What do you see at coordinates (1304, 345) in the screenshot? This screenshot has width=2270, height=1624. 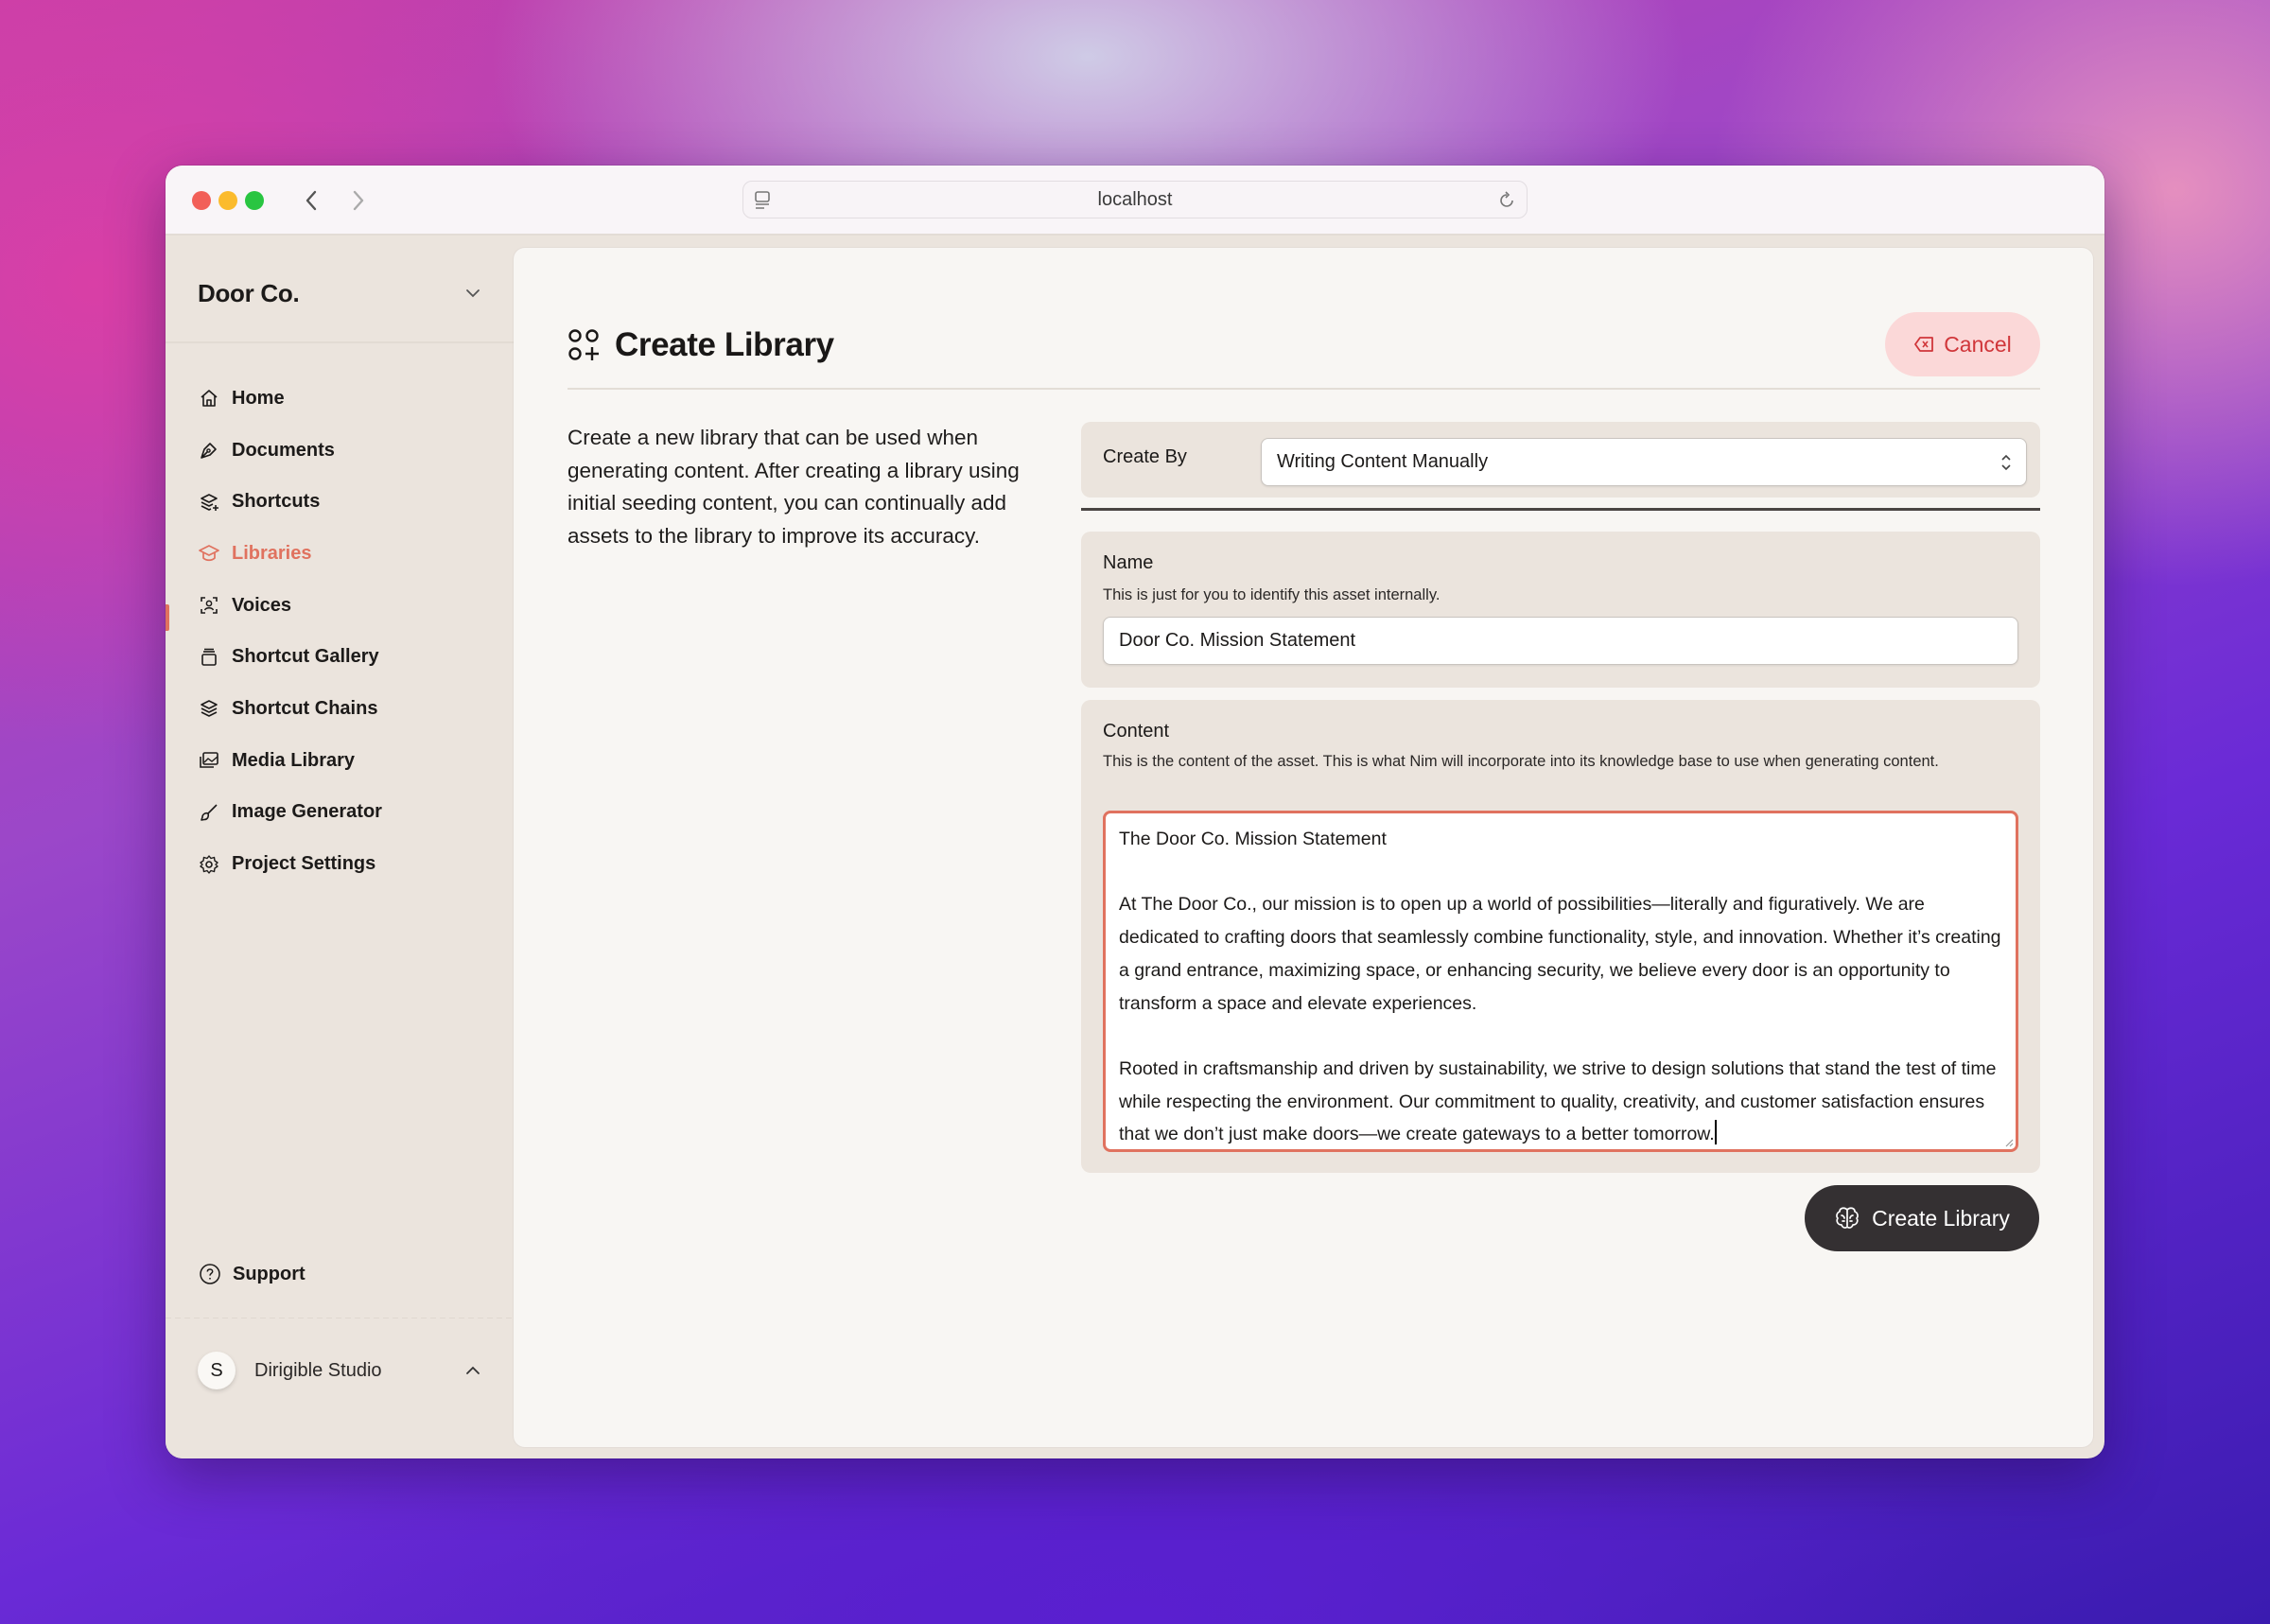 I see `page-header: Create Library` at bounding box center [1304, 345].